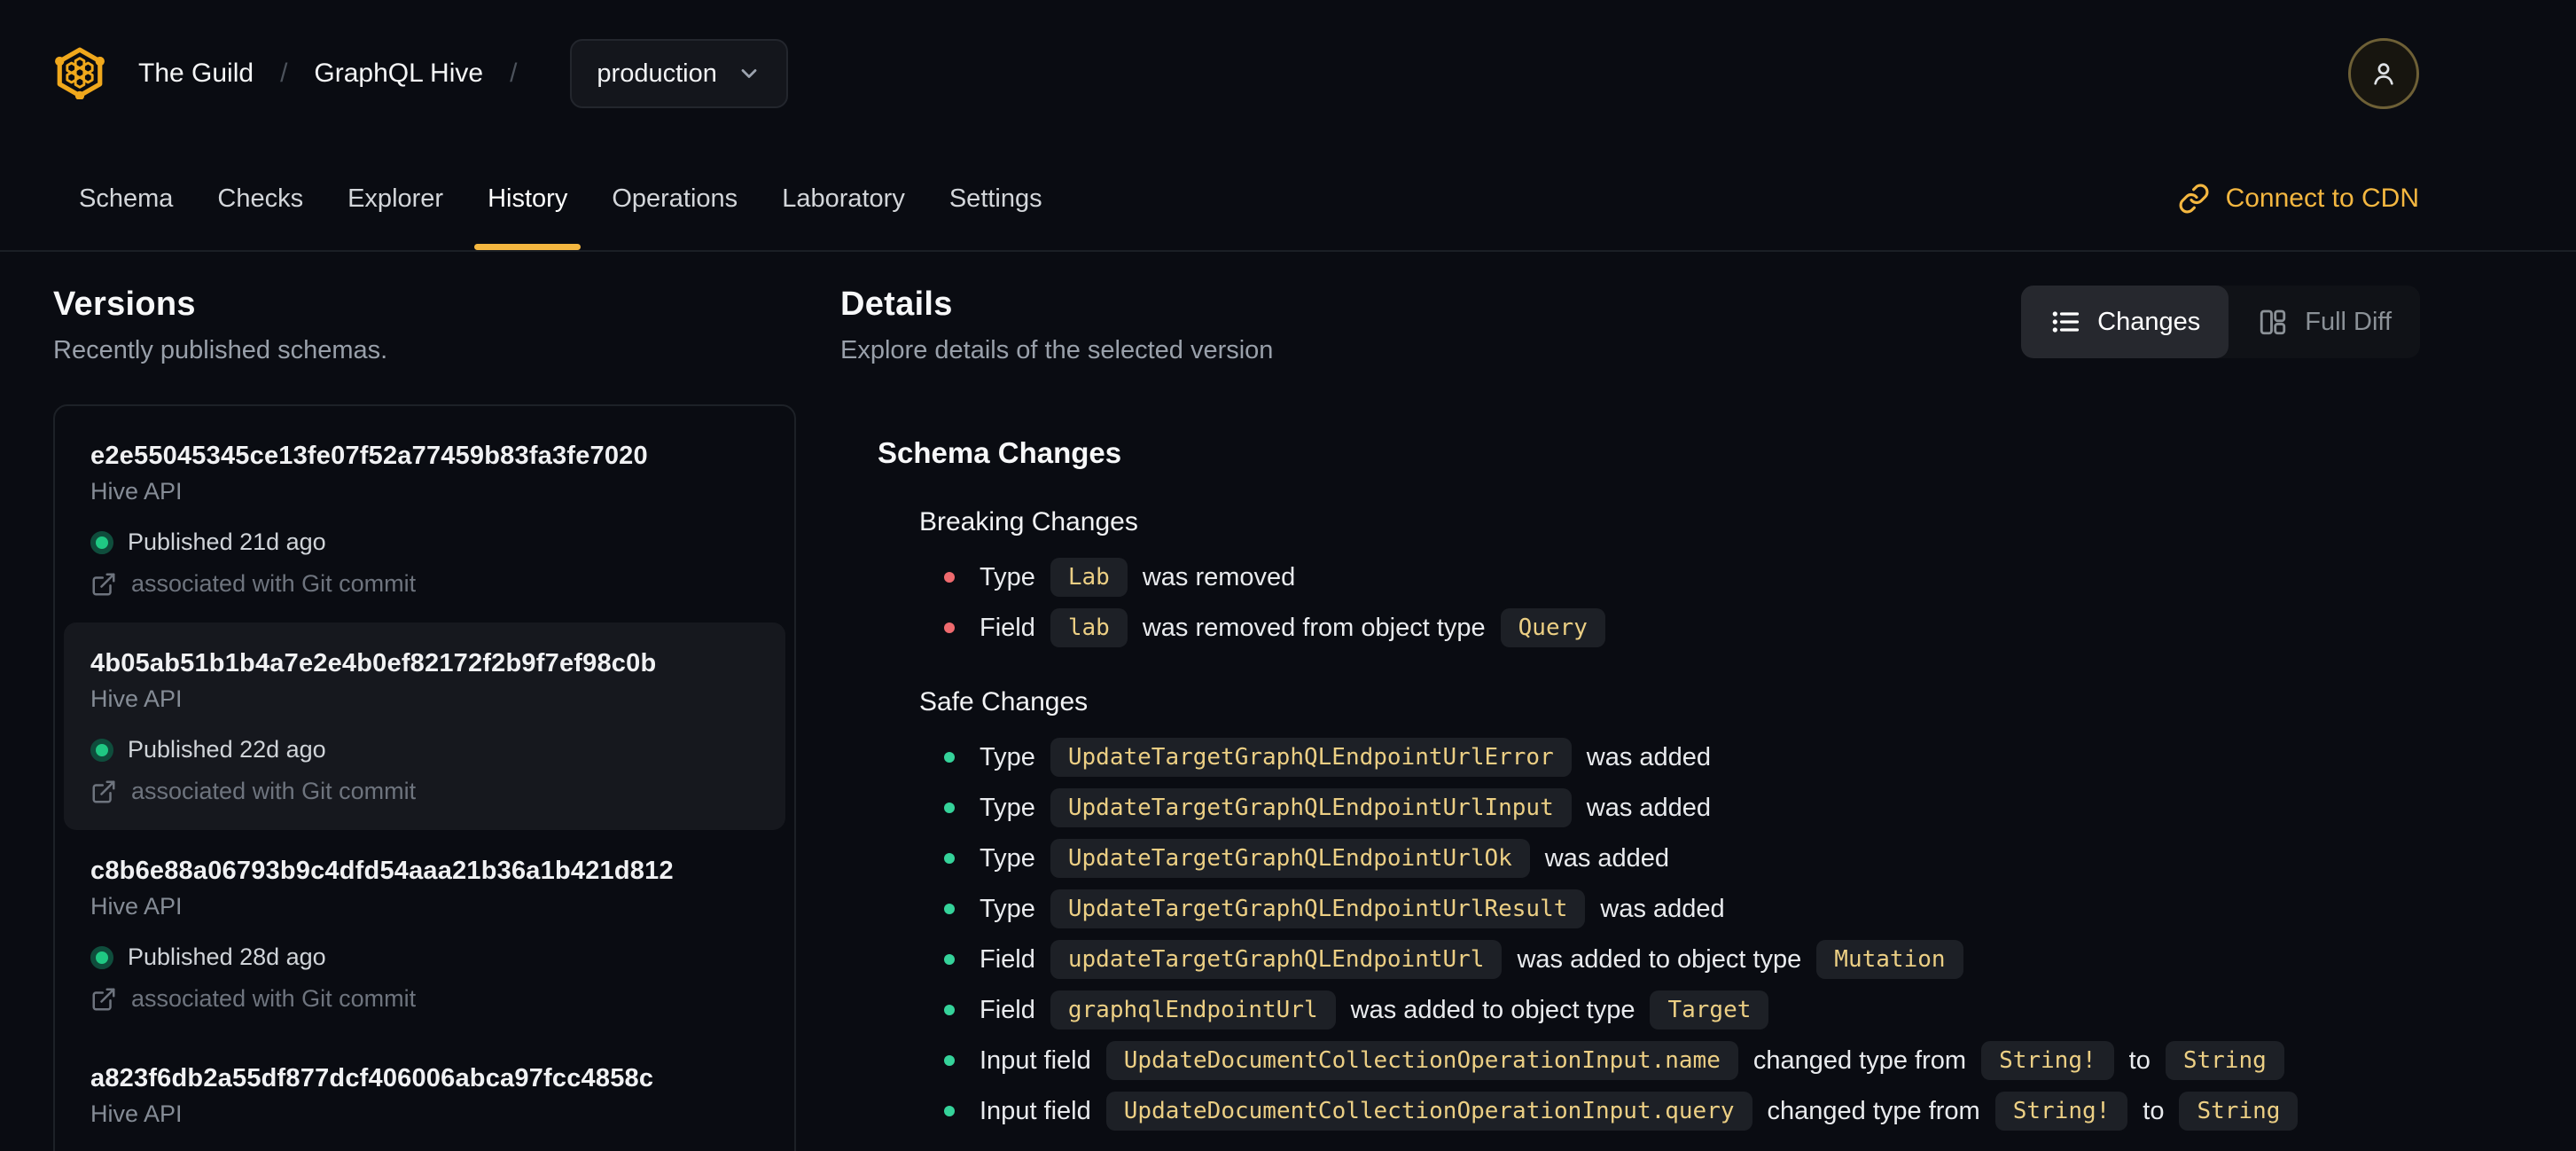  What do you see at coordinates (679, 73) in the screenshot?
I see `target-selector: production` at bounding box center [679, 73].